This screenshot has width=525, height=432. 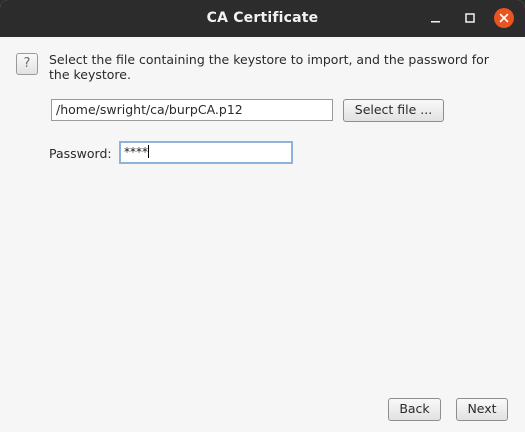 I want to click on close-icon, so click(x=504, y=18).